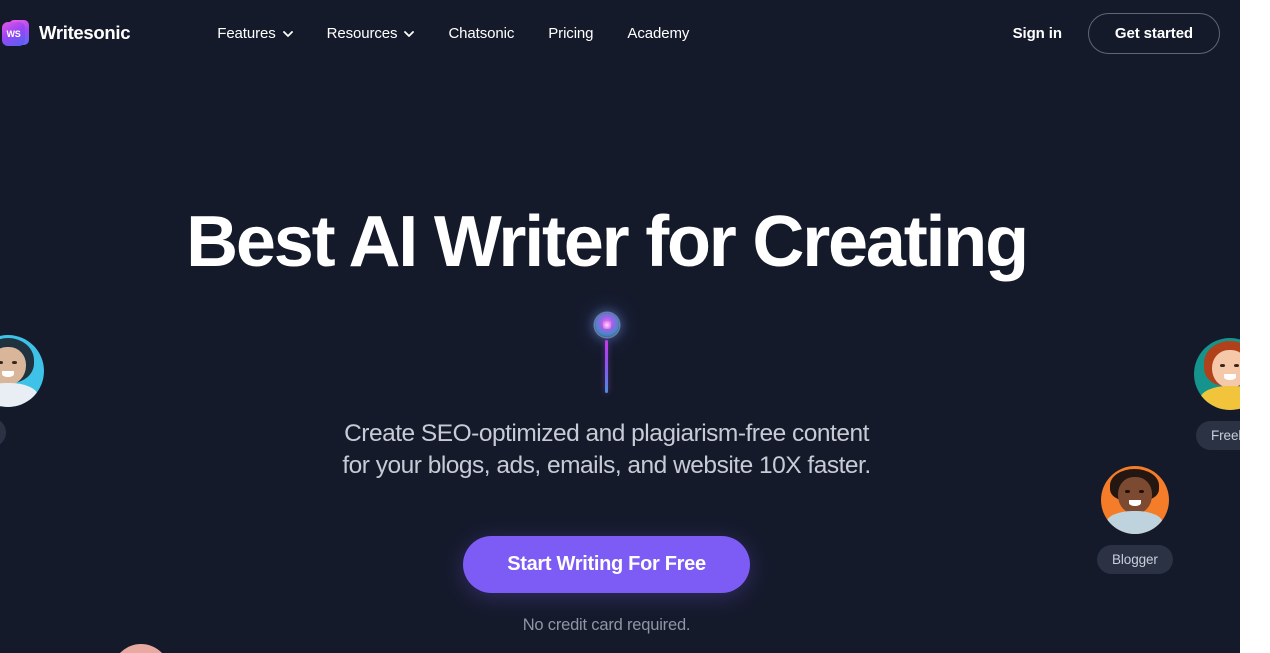 This screenshot has height=653, width=1270. Describe the element at coordinates (607, 353) in the screenshot. I see `text-cursor-orb-icon` at that location.